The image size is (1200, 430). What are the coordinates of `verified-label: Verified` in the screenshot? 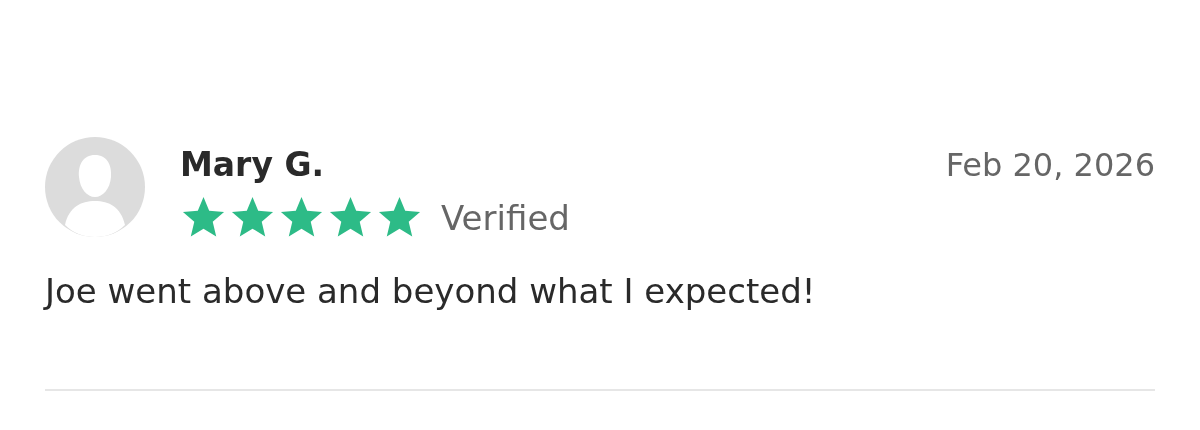 It's located at (505, 217).